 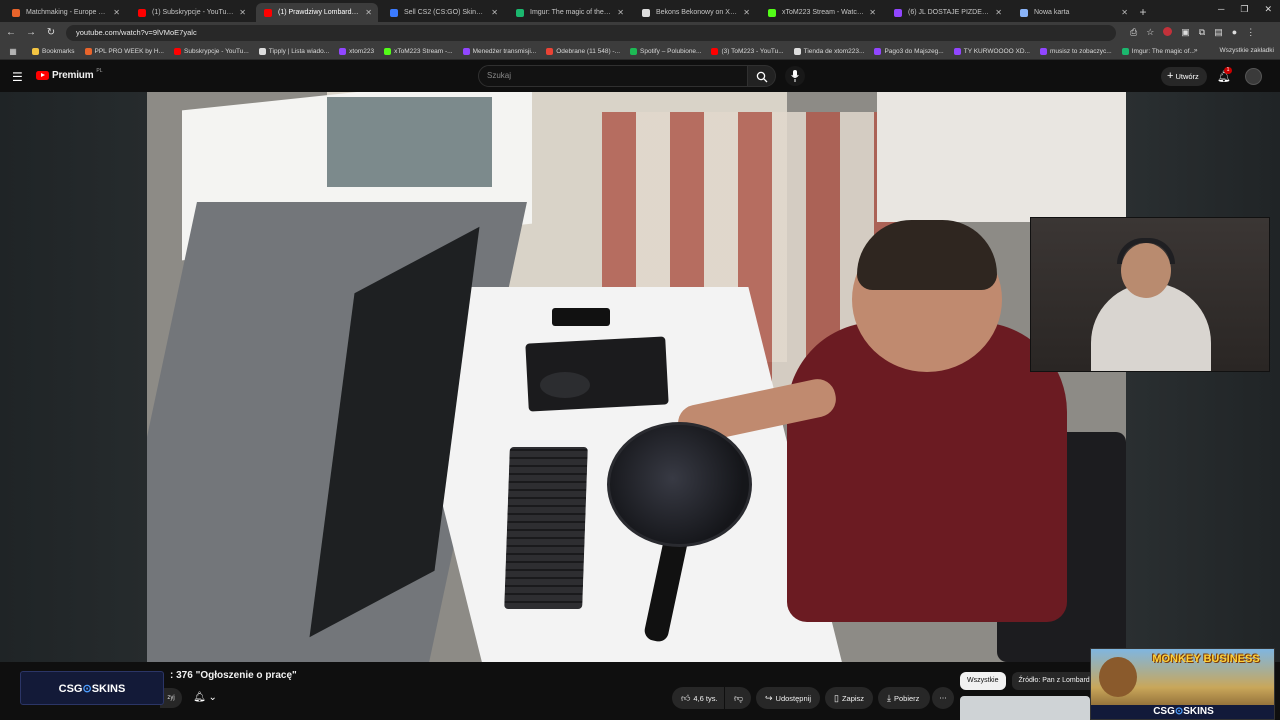 What do you see at coordinates (191, 12) in the screenshot?
I see `browser-tab: (1) Subskrypcje - YouTube ✕` at bounding box center [191, 12].